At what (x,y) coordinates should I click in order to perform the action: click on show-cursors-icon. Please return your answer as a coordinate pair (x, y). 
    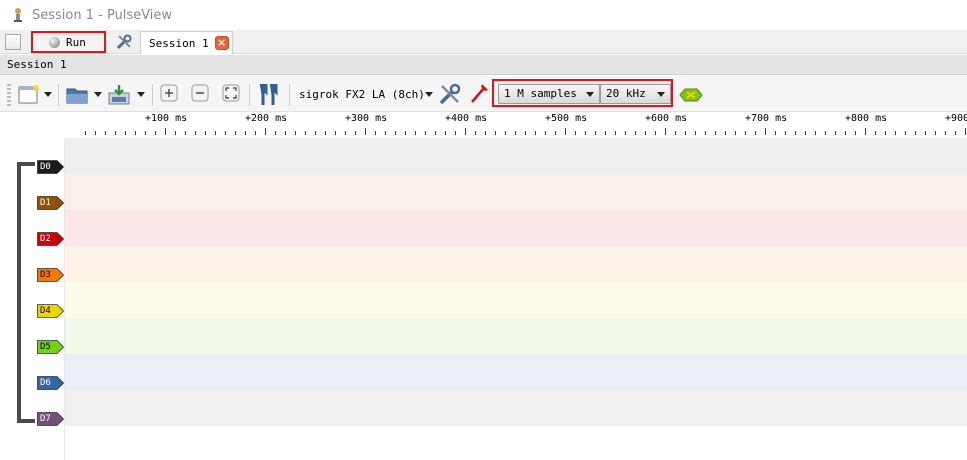
    Looking at the image, I should click on (268, 95).